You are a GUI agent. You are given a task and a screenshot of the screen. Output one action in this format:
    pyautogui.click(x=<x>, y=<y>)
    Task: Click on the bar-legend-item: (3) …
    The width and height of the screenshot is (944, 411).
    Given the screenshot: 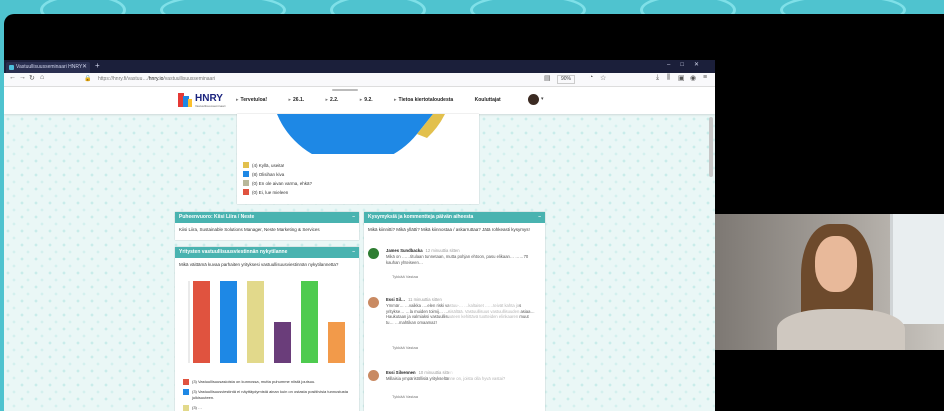 What is the action you would take?
    pyautogui.click(x=272, y=408)
    